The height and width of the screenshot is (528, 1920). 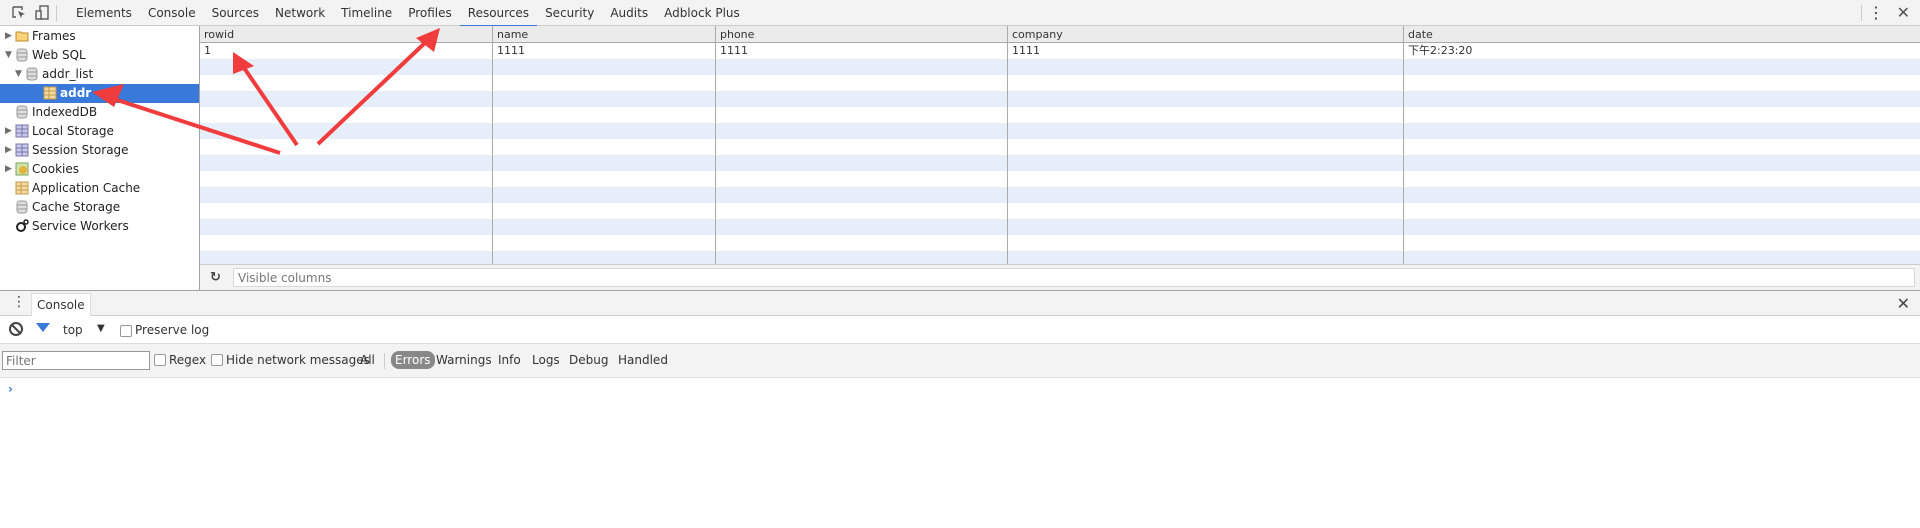 I want to click on device-mode-icon, so click(x=43, y=13).